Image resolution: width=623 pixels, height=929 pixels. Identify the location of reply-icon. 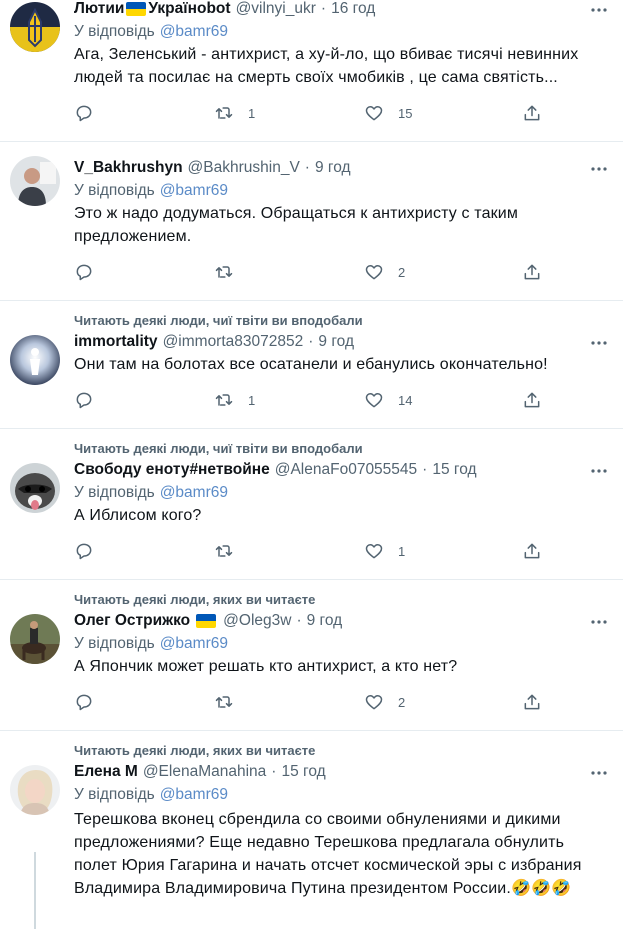
(84, 113).